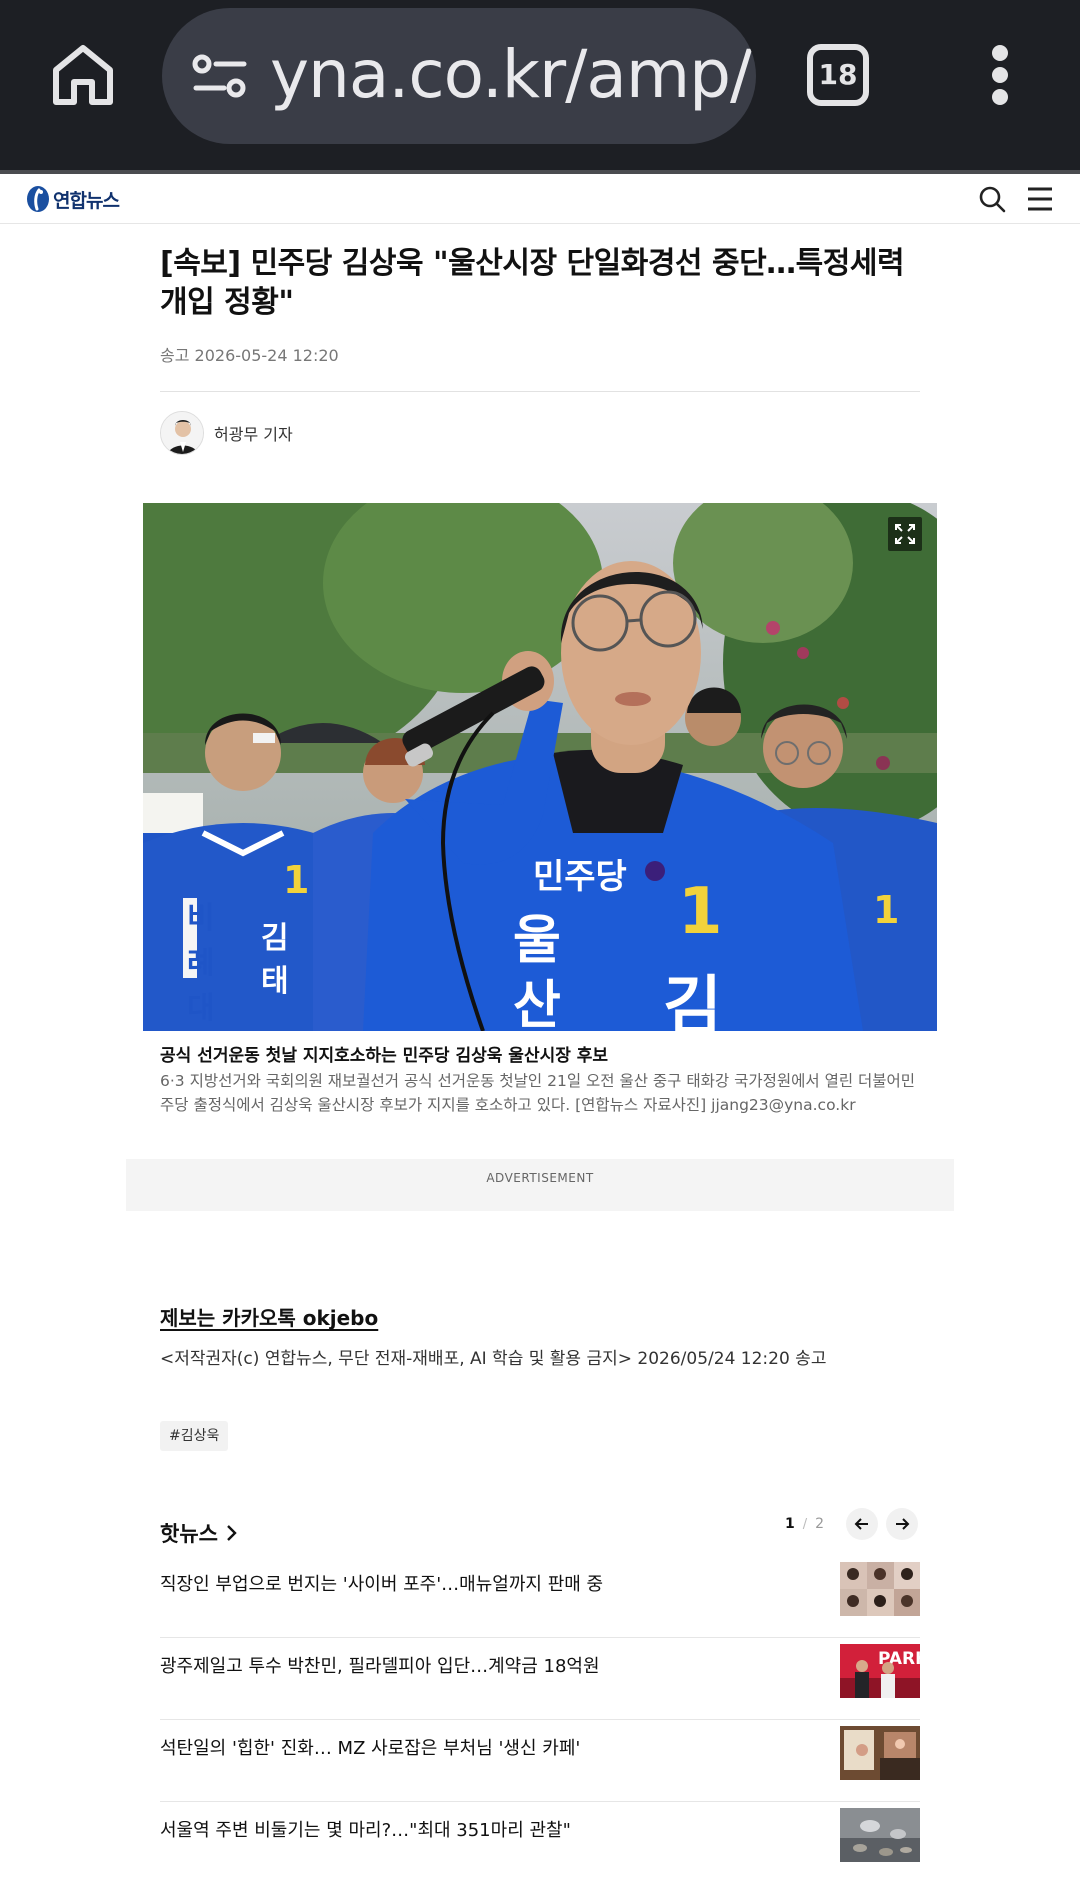 This screenshot has height=1903, width=1080. Describe the element at coordinates (580, 877) in the screenshot. I see `svg-text: 민주당` at that location.